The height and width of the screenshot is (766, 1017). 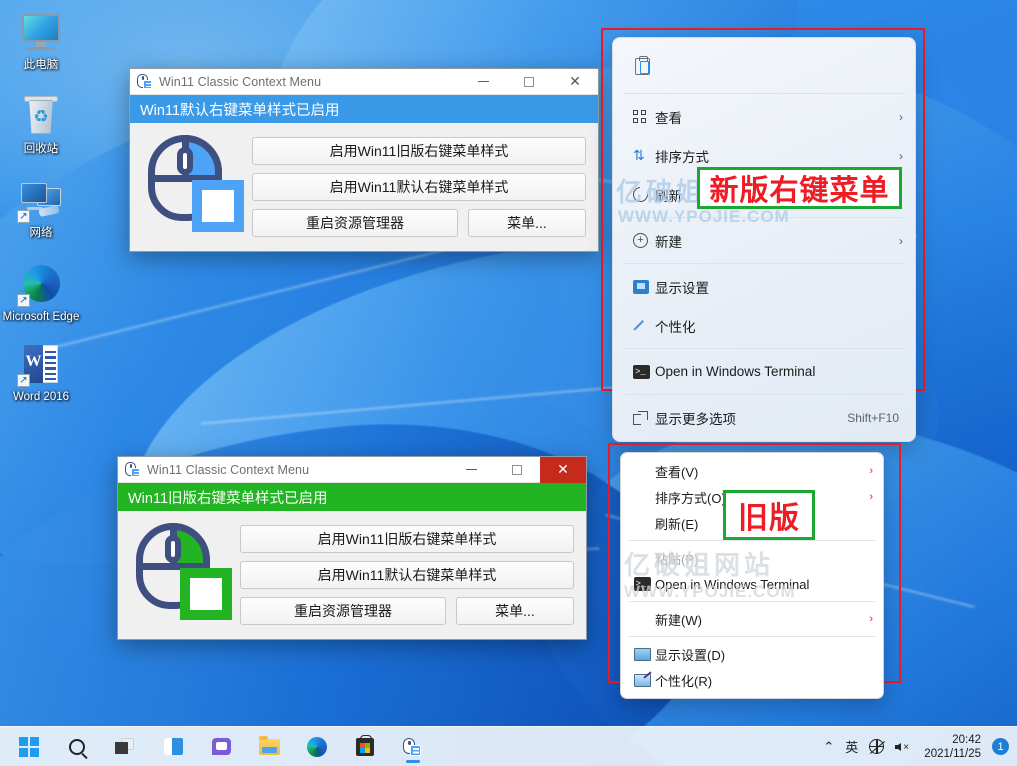 What do you see at coordinates (877, 746) in the screenshot?
I see `network-icon` at bounding box center [877, 746].